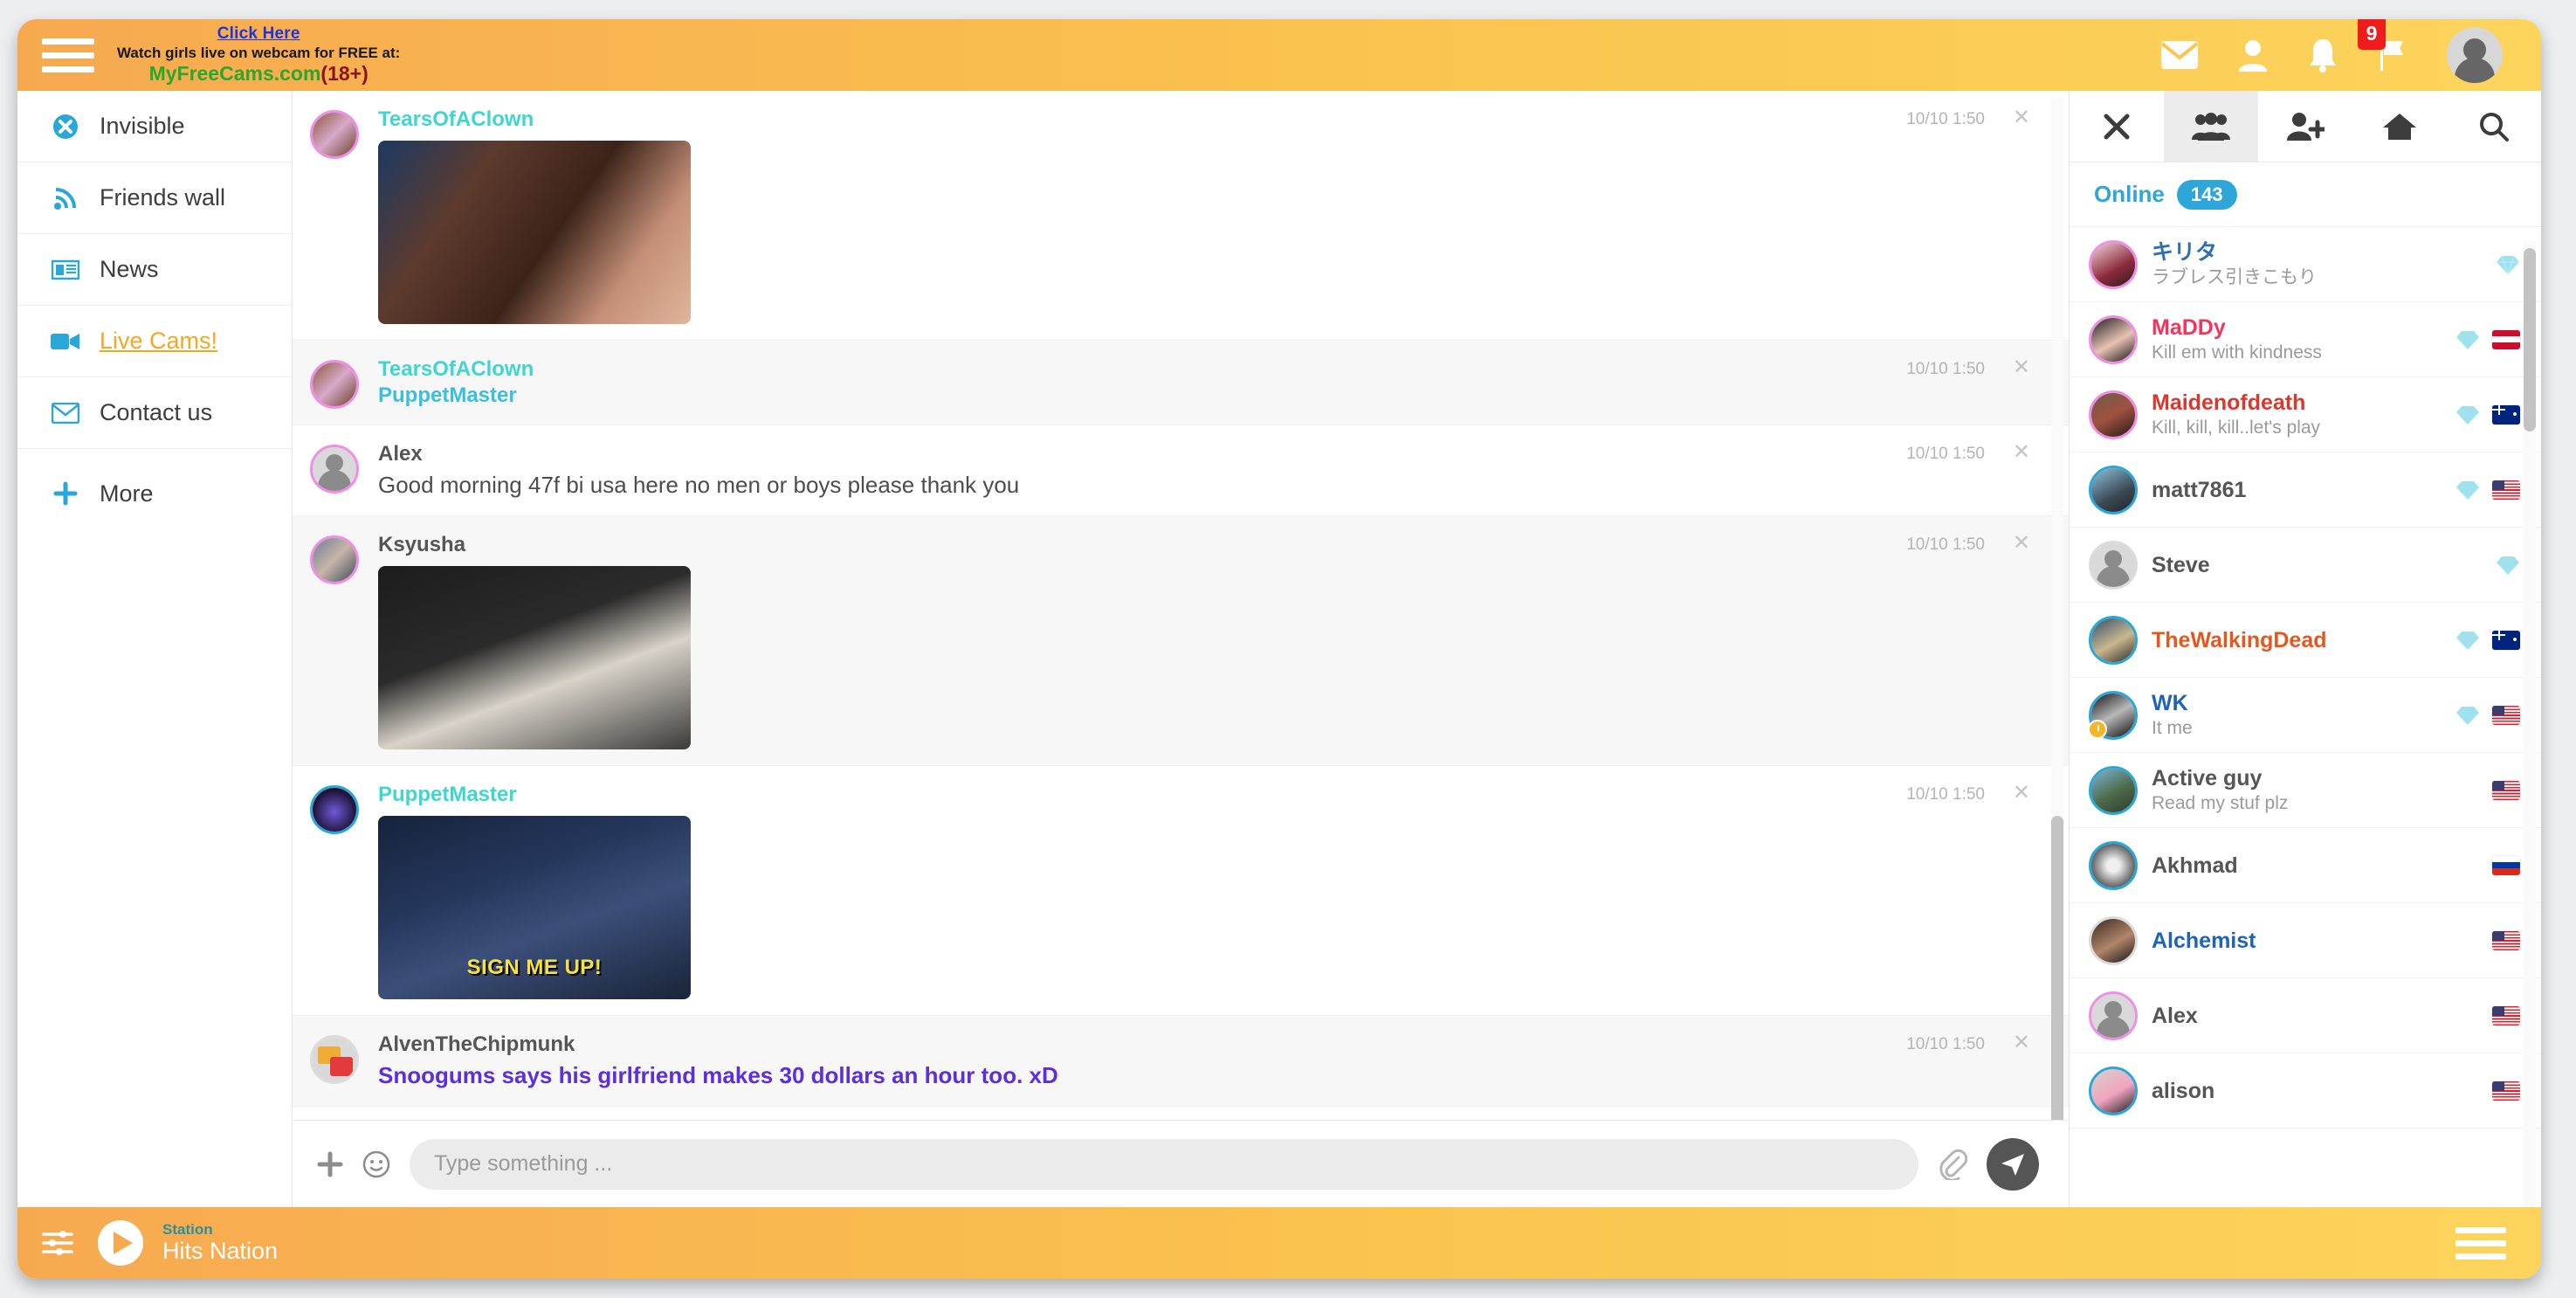  I want to click on user-name: WK, so click(2297, 703).